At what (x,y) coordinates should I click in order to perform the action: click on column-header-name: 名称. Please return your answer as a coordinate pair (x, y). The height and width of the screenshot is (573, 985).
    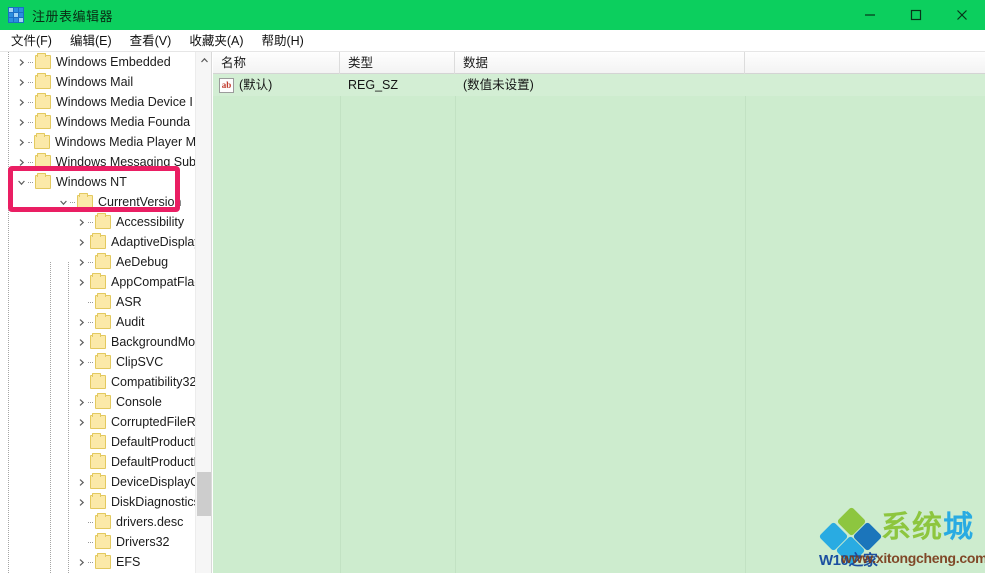
    Looking at the image, I should click on (276, 63).